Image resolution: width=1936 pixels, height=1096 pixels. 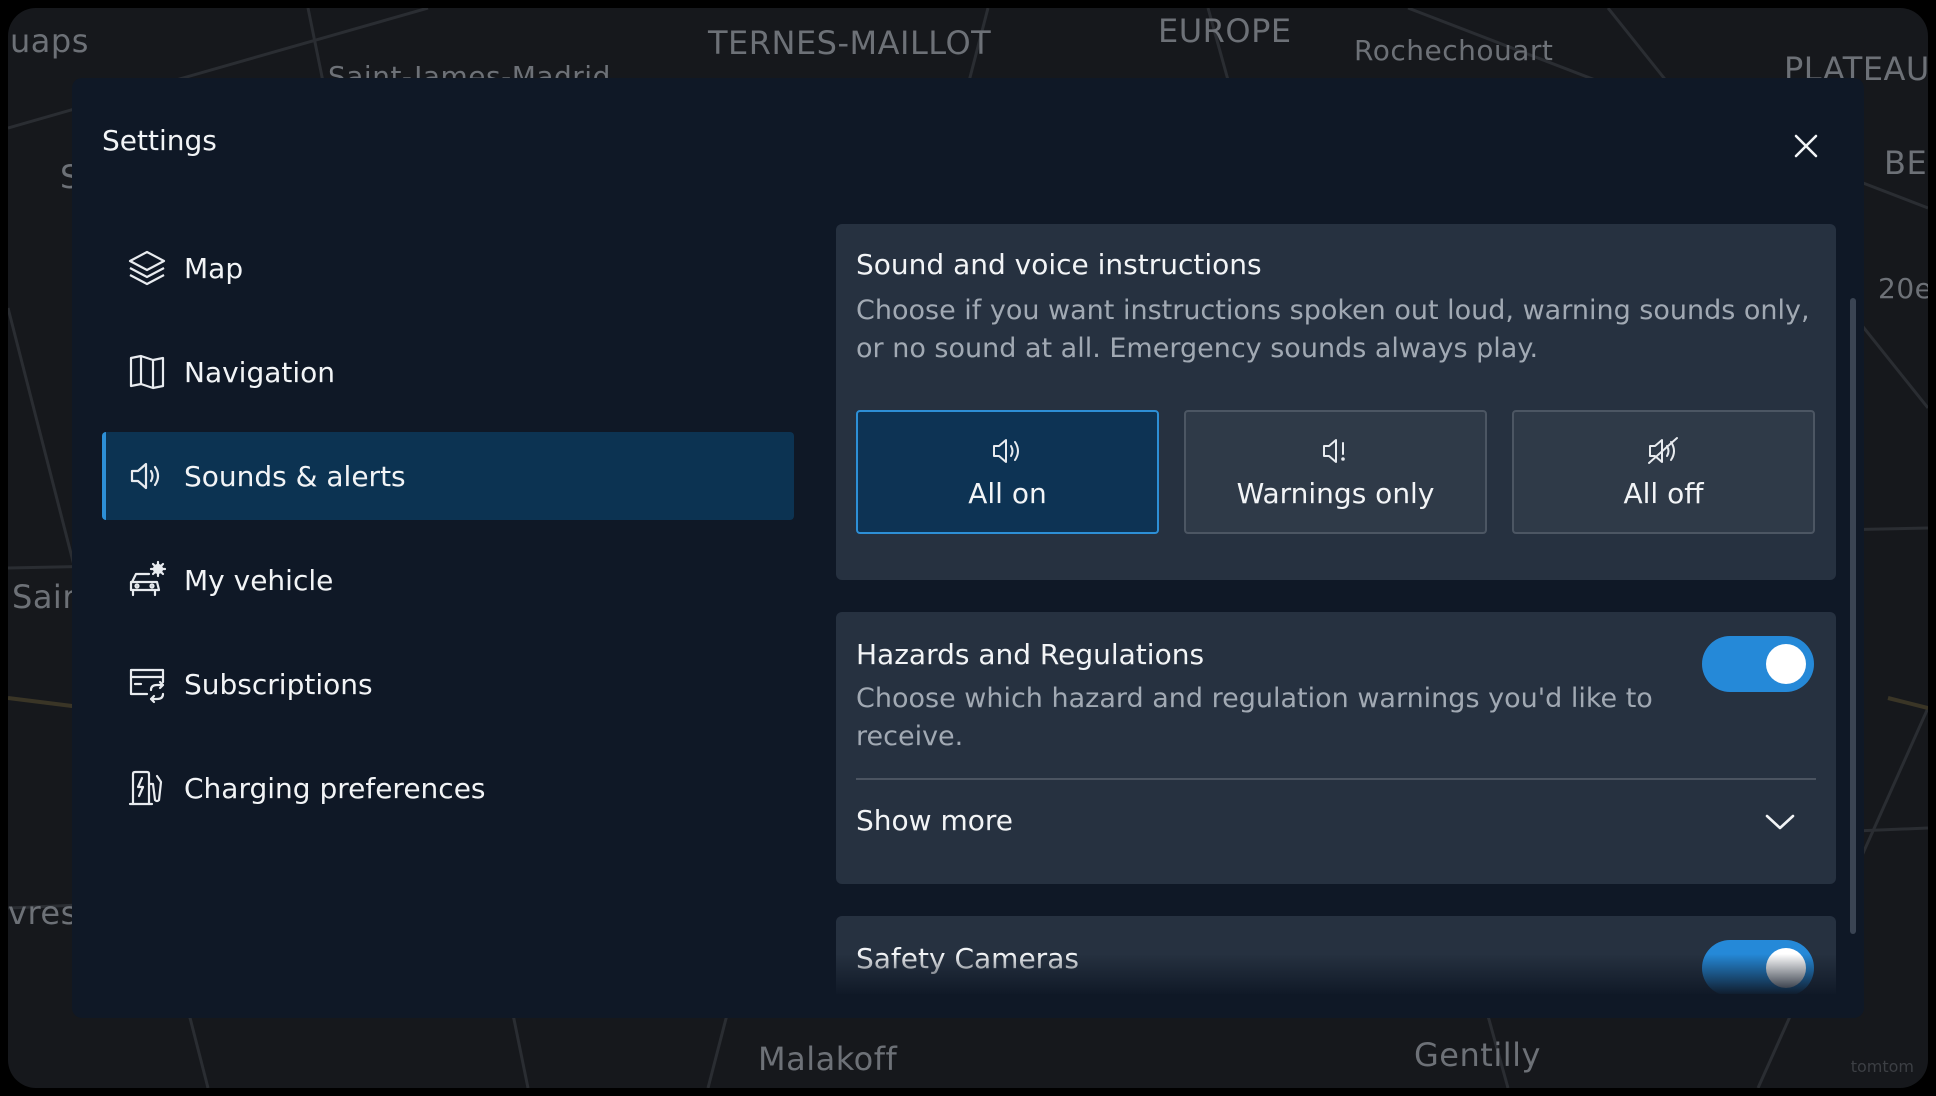 I want to click on divider, so click(x=1336, y=779).